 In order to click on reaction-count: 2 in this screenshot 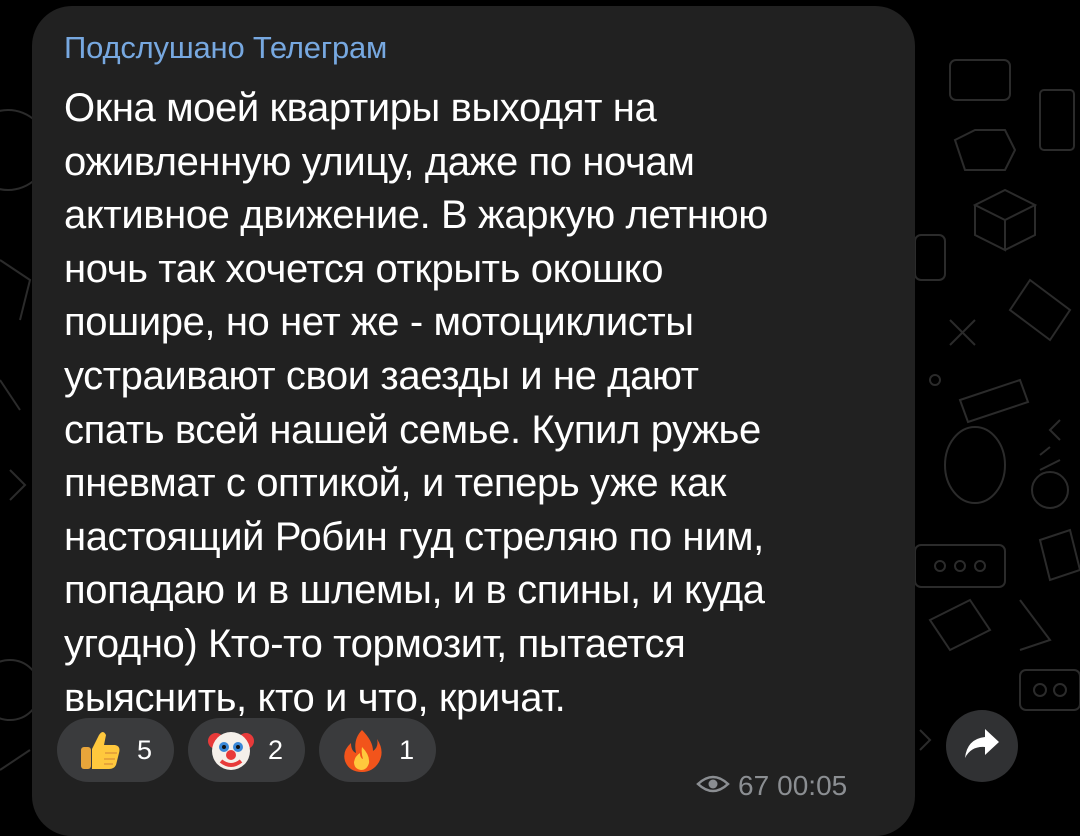, I will do `click(276, 749)`.